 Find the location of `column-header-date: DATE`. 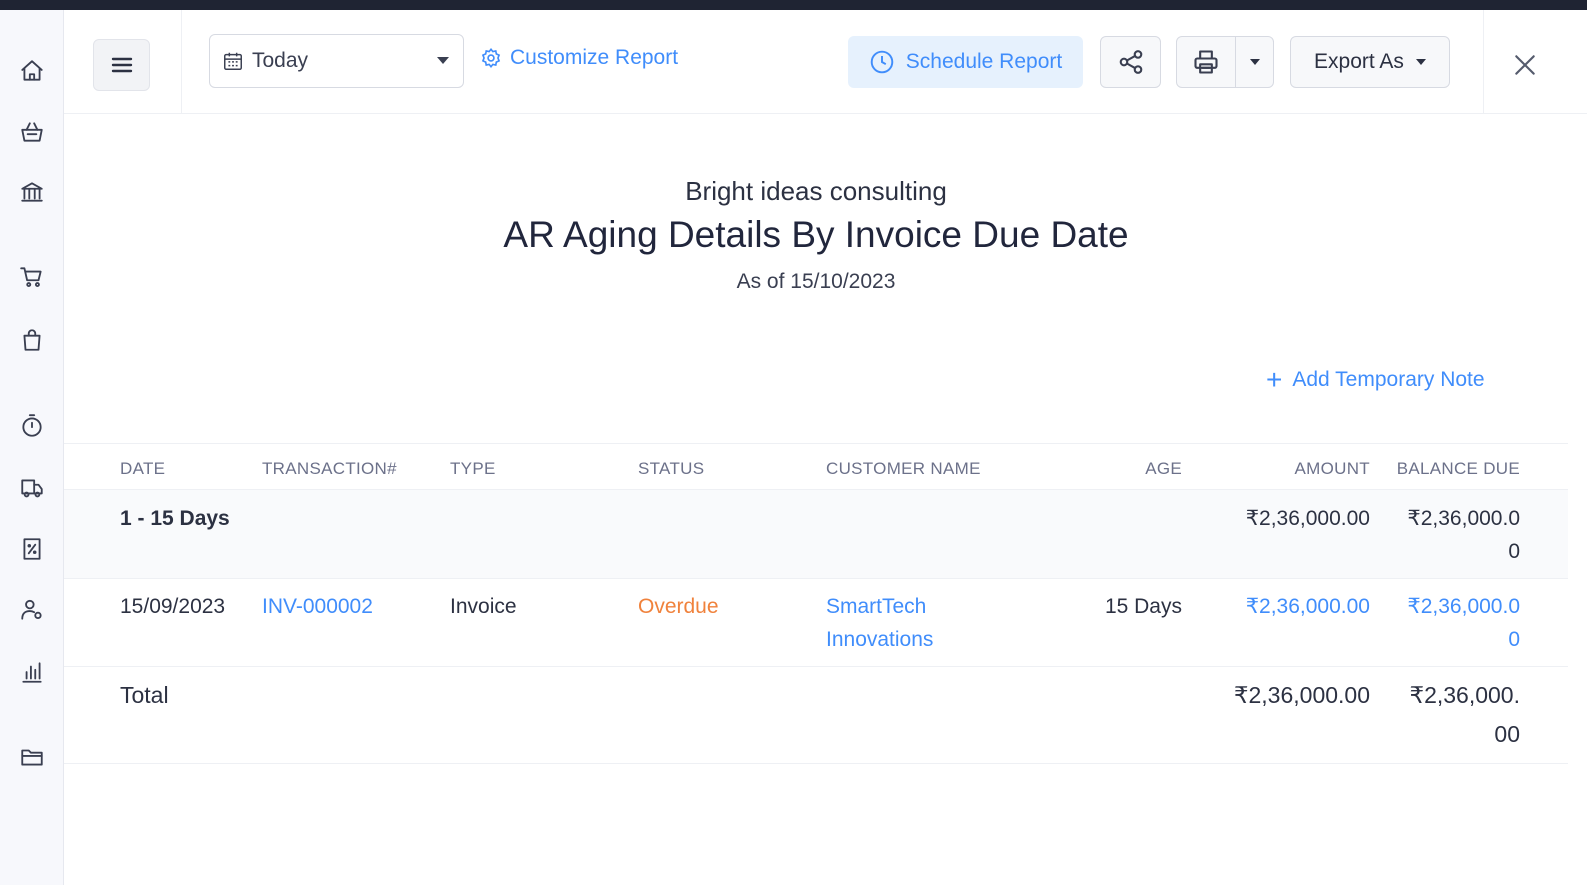

column-header-date: DATE is located at coordinates (142, 469).